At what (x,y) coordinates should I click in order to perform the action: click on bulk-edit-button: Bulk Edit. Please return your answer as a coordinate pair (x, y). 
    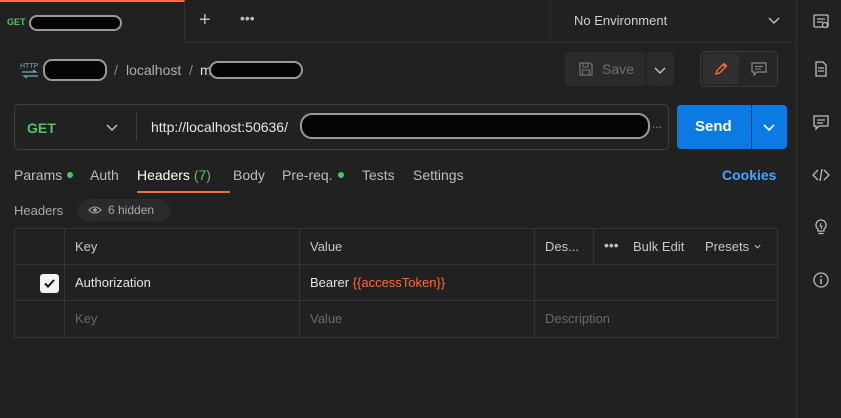
    Looking at the image, I should click on (658, 246).